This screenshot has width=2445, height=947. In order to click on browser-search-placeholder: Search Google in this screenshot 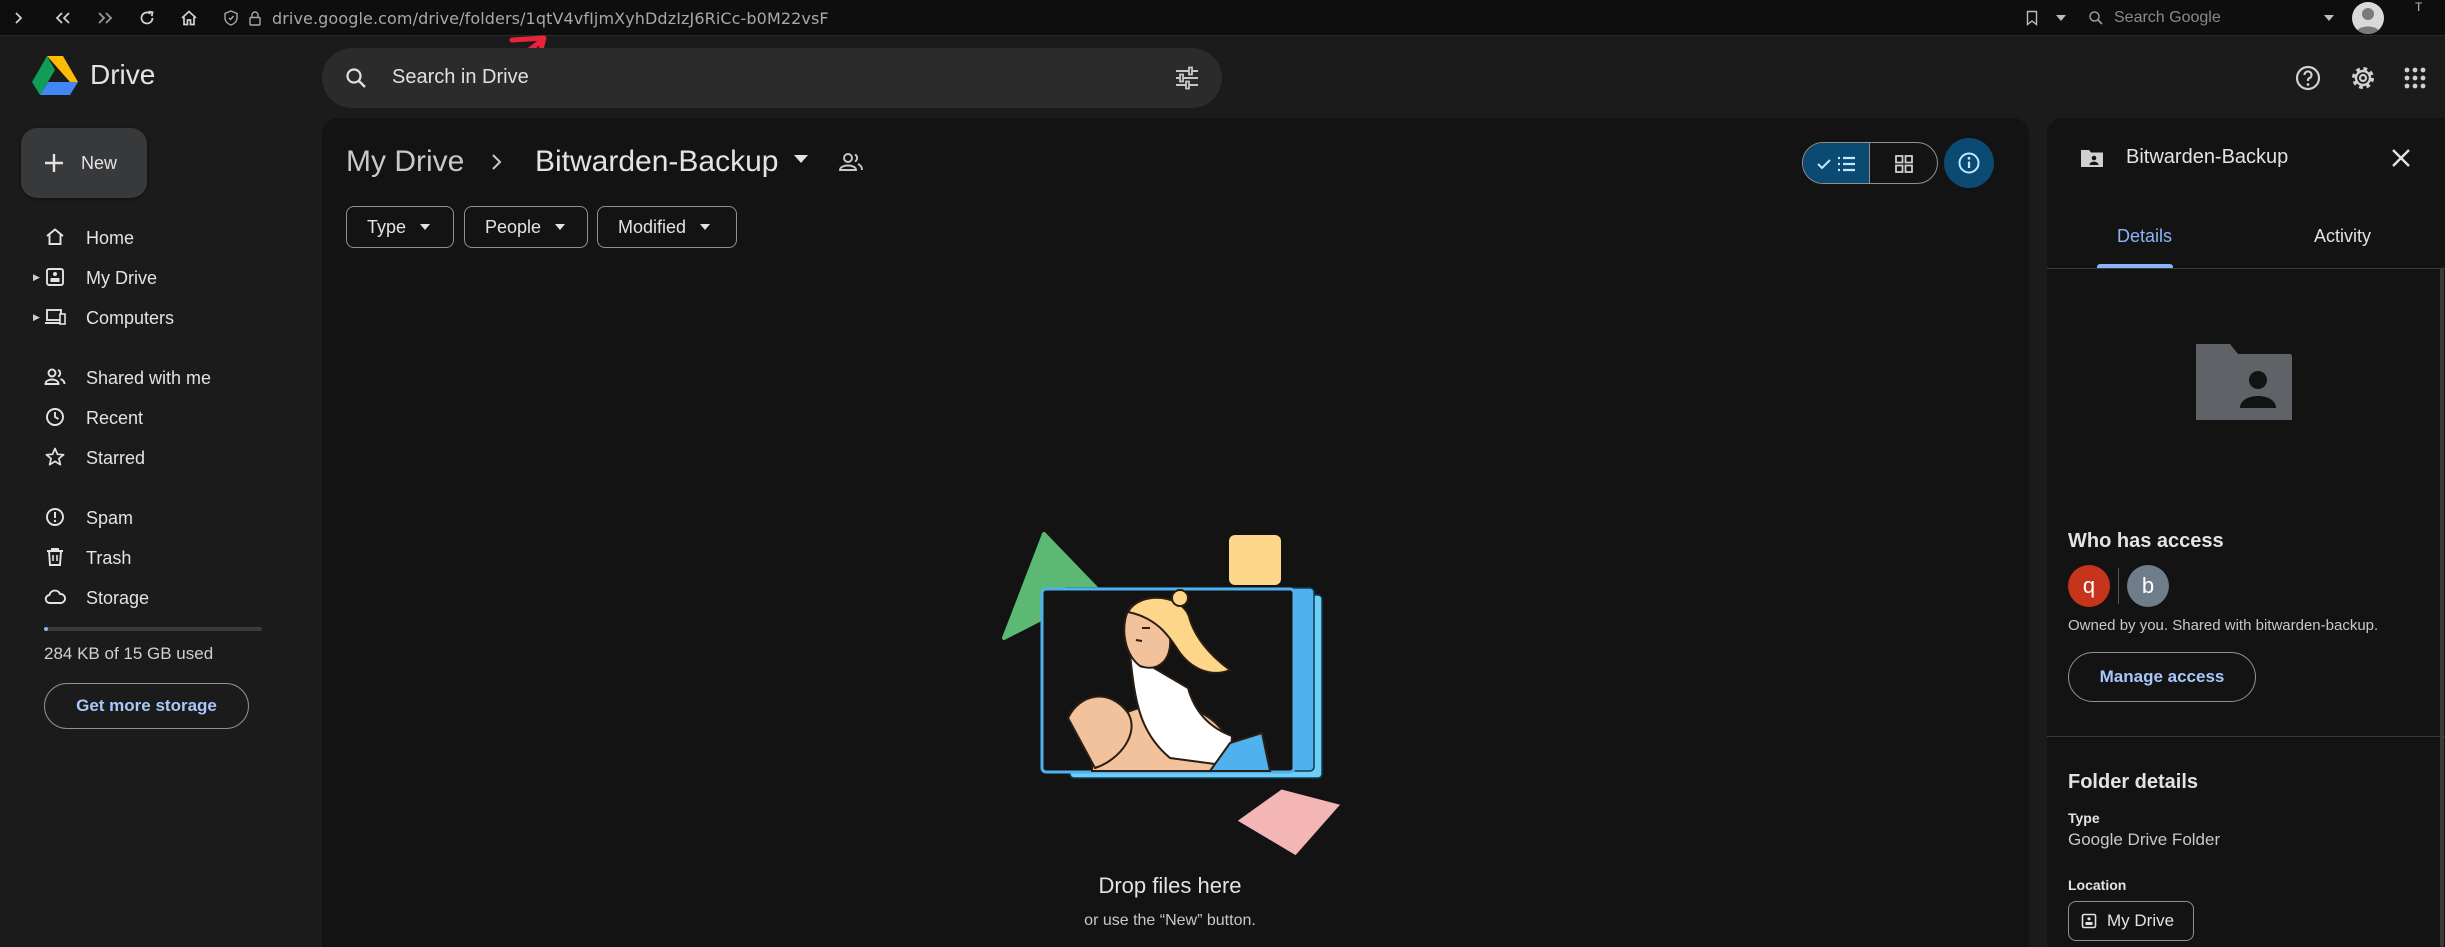, I will do `click(2167, 17)`.